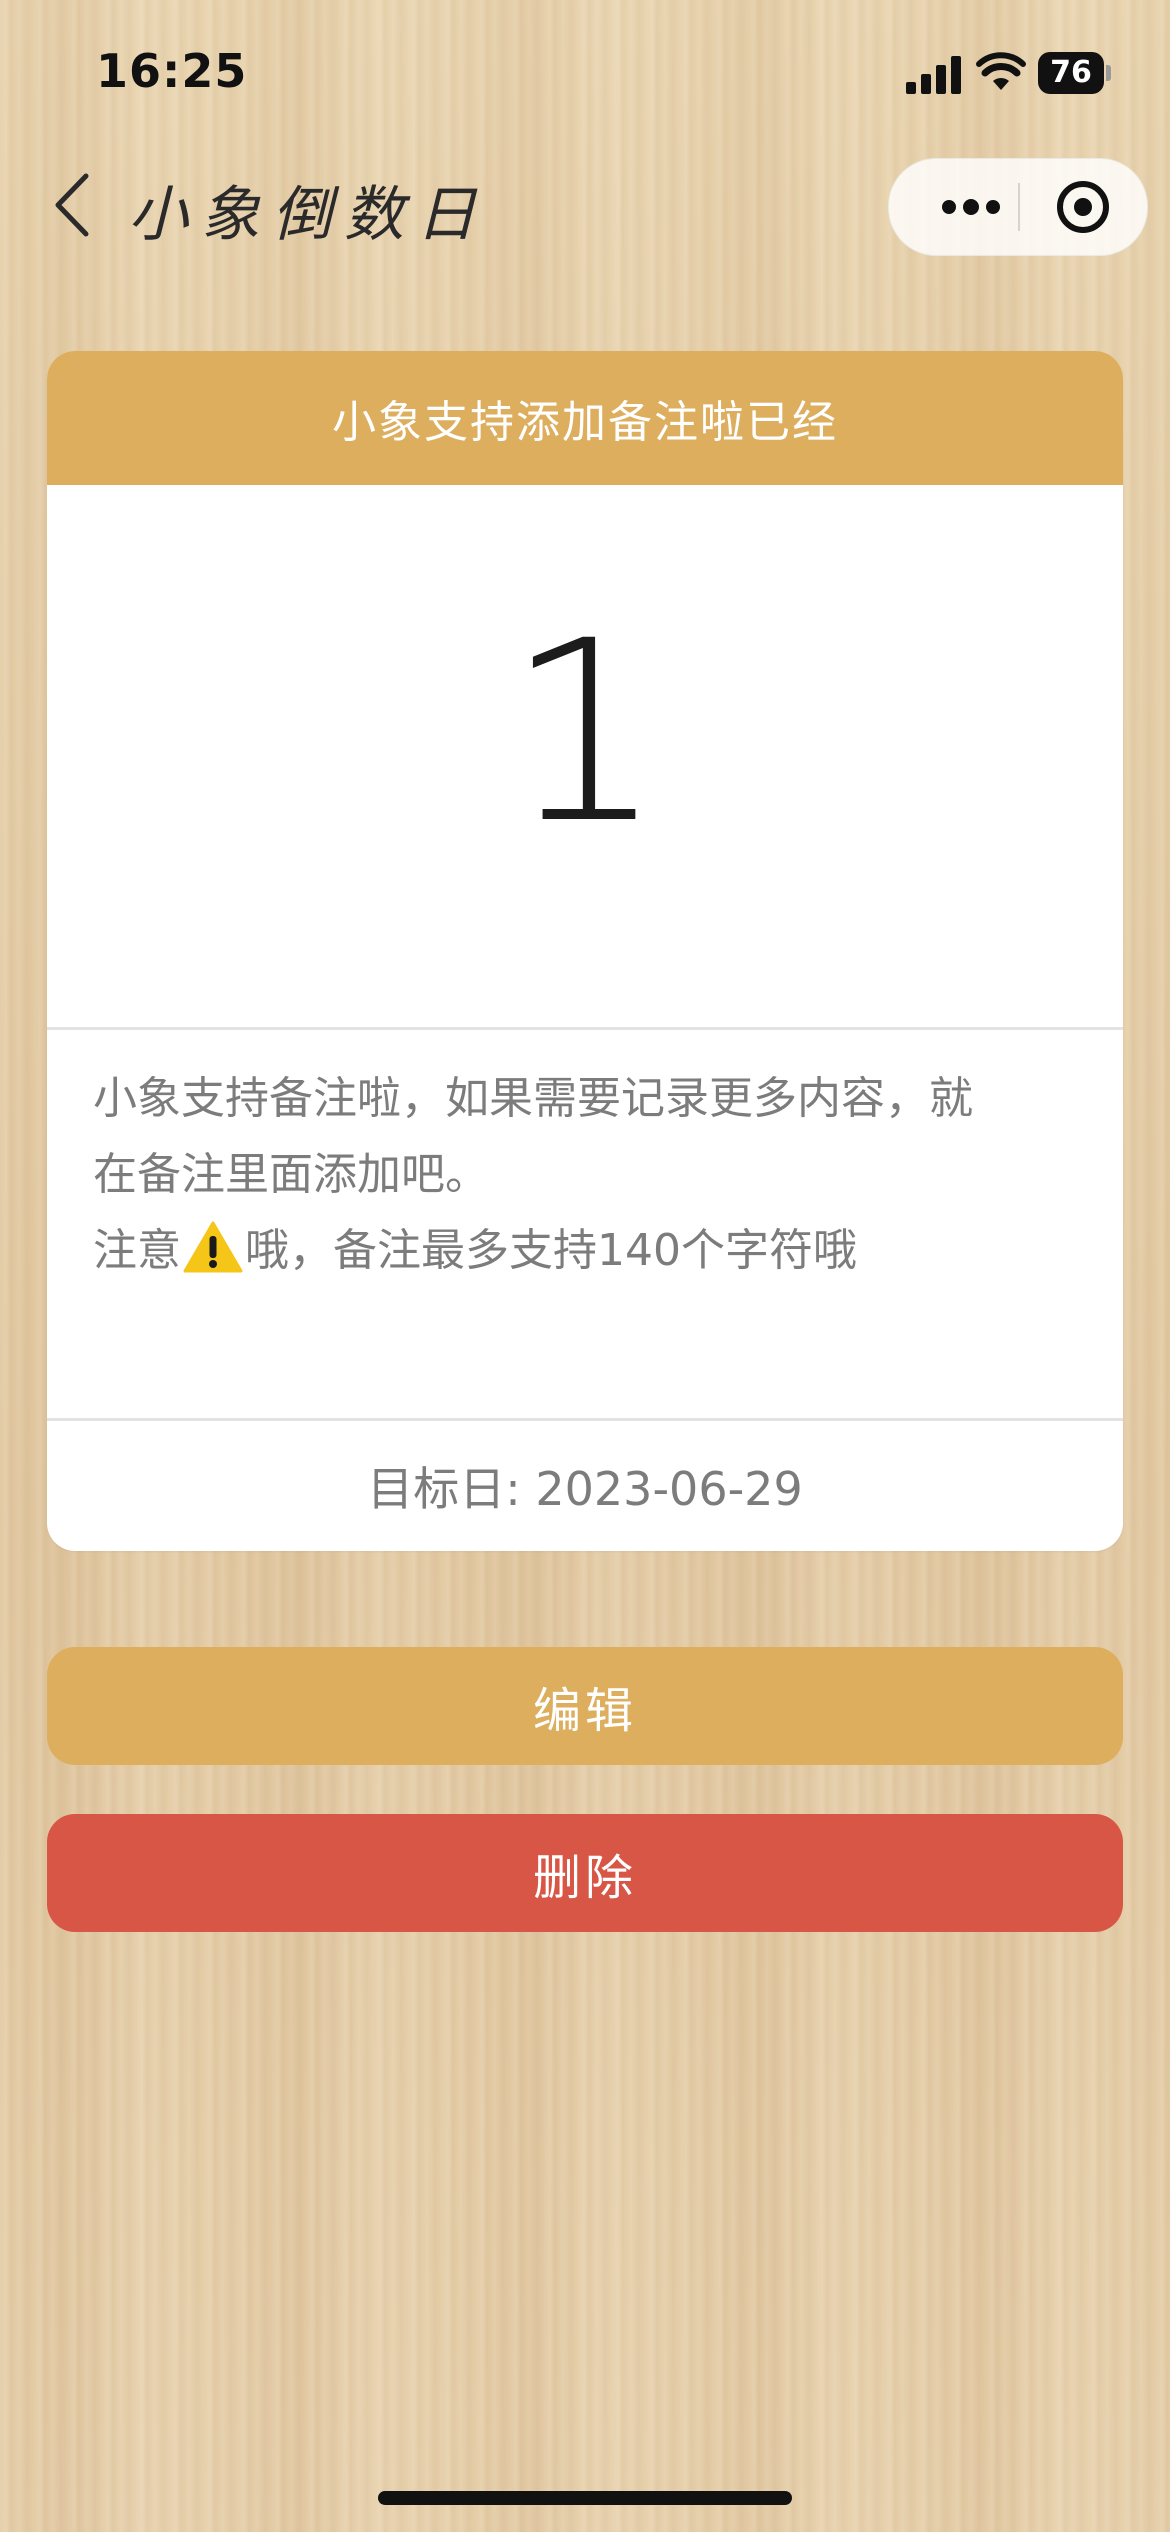  I want to click on card-header: 小象支持添加备注啦已经, so click(585, 418).